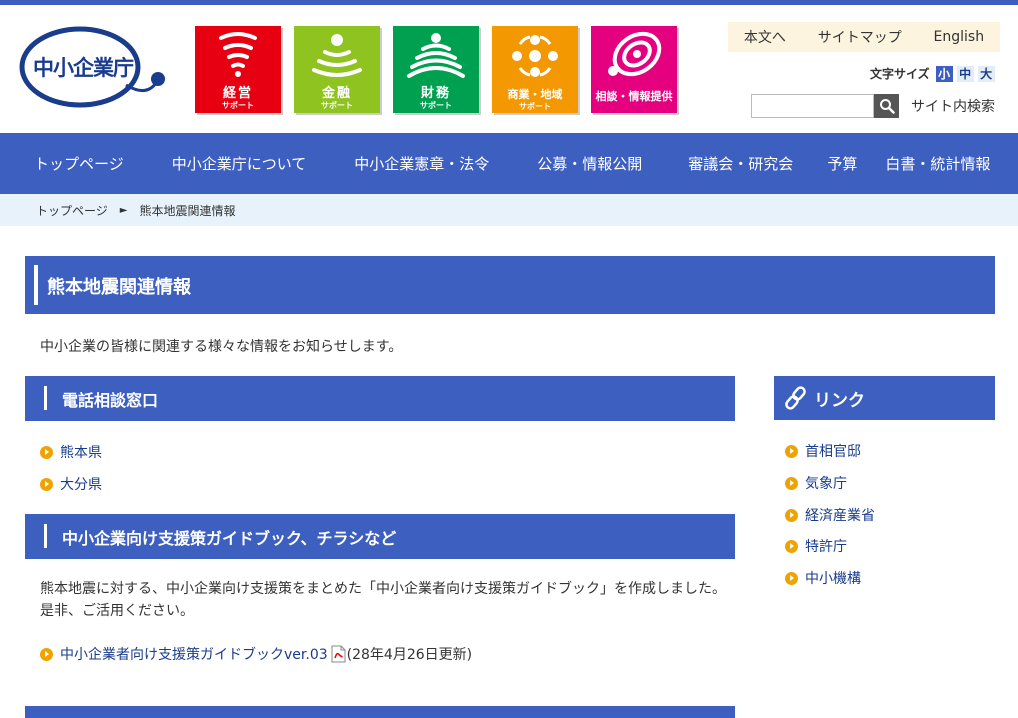 The height and width of the screenshot is (718, 1018). What do you see at coordinates (81, 452) in the screenshot?
I see `link-kumamoto: 熊本県` at bounding box center [81, 452].